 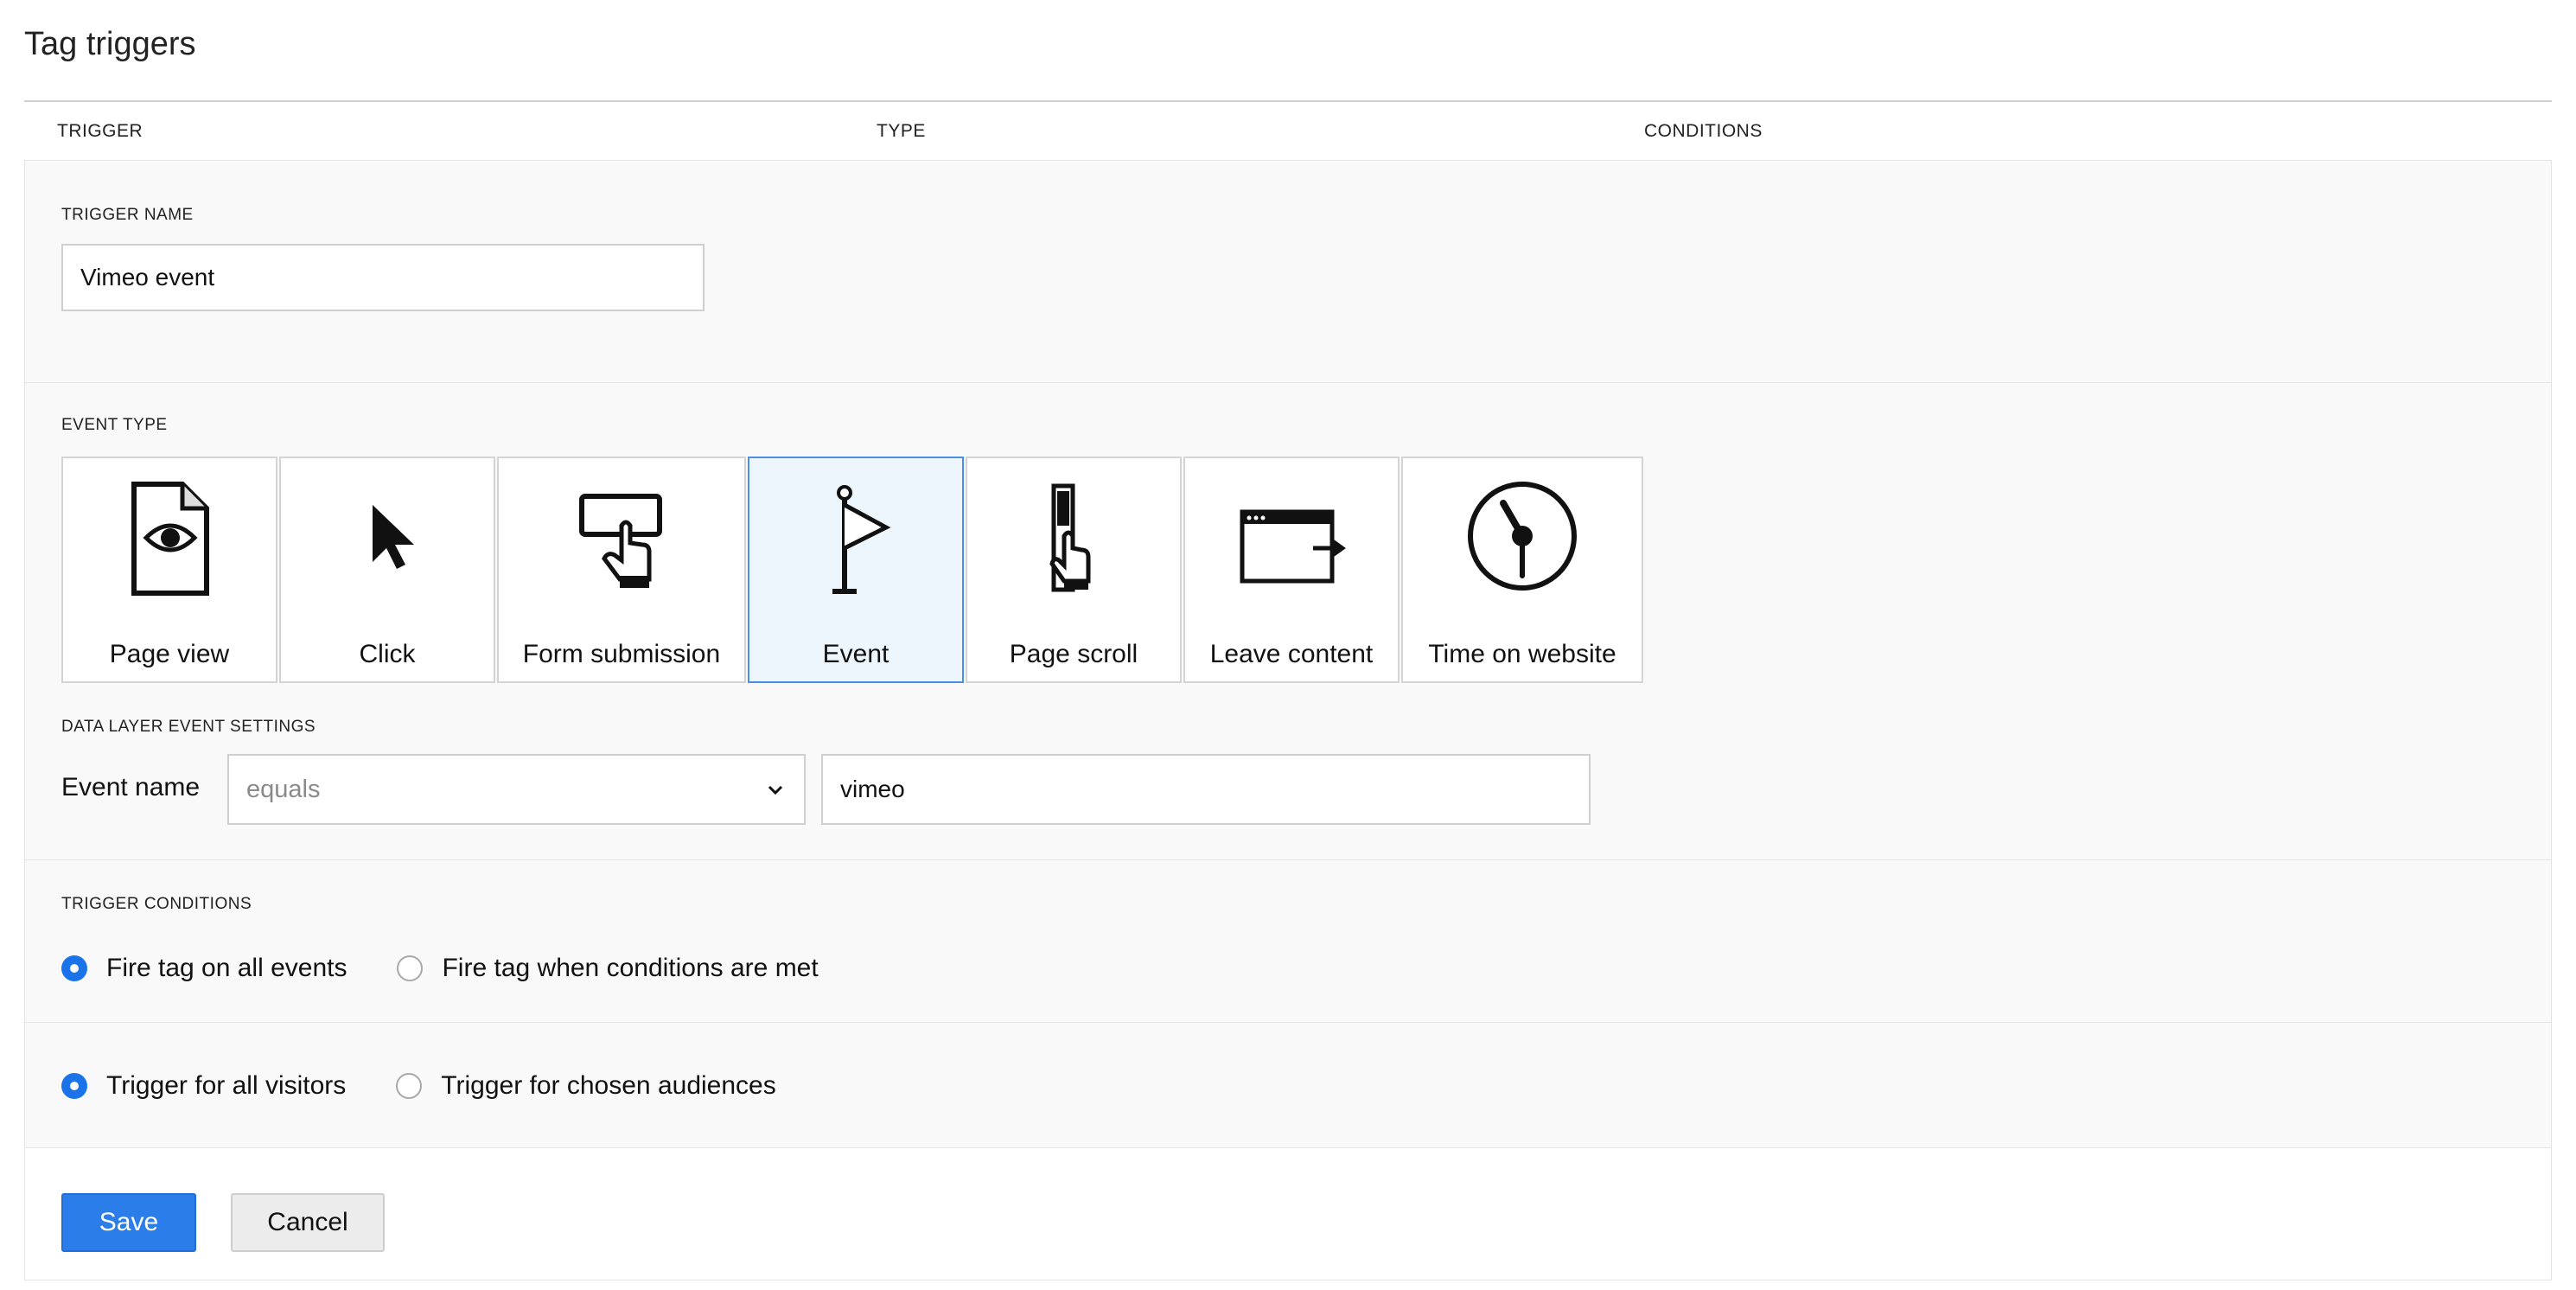 What do you see at coordinates (128, 1222) in the screenshot?
I see `save-button: Save` at bounding box center [128, 1222].